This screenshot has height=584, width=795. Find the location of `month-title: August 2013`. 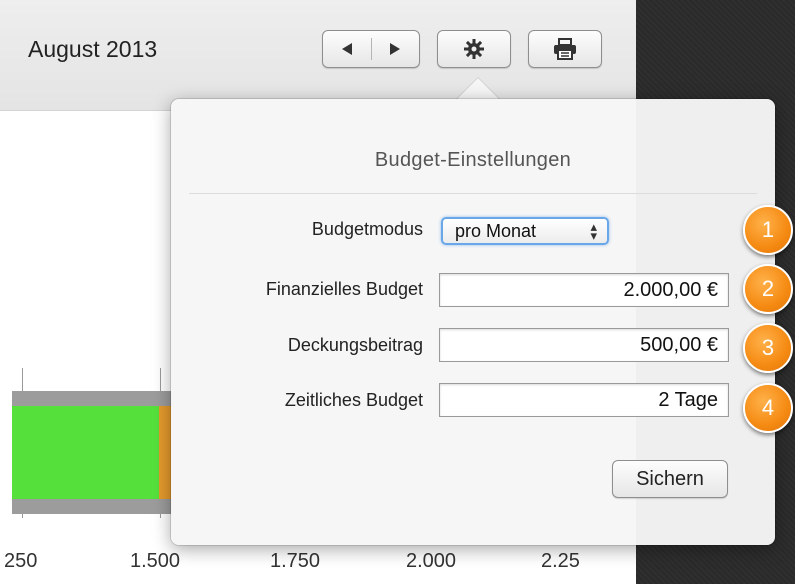

month-title: August 2013 is located at coordinates (93, 49).